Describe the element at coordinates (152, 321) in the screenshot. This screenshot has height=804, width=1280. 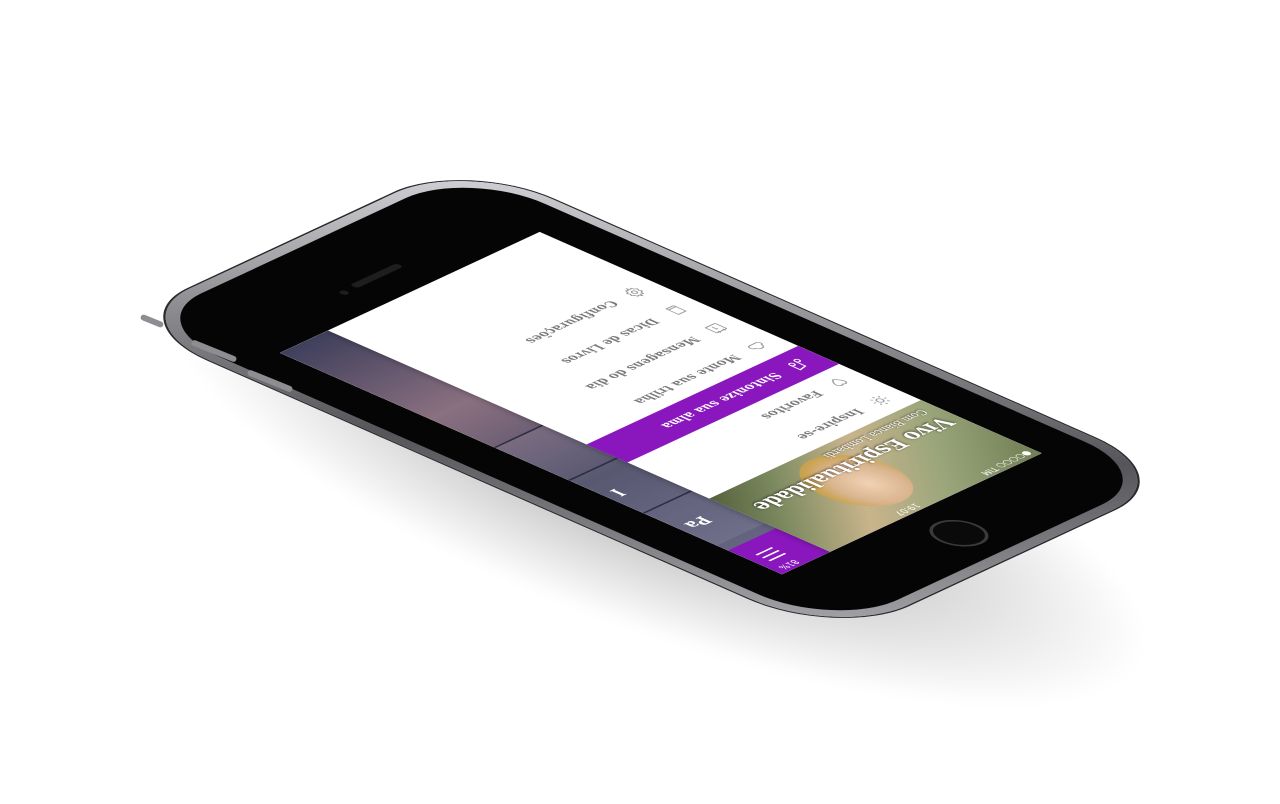
I see `mute-switch` at that location.